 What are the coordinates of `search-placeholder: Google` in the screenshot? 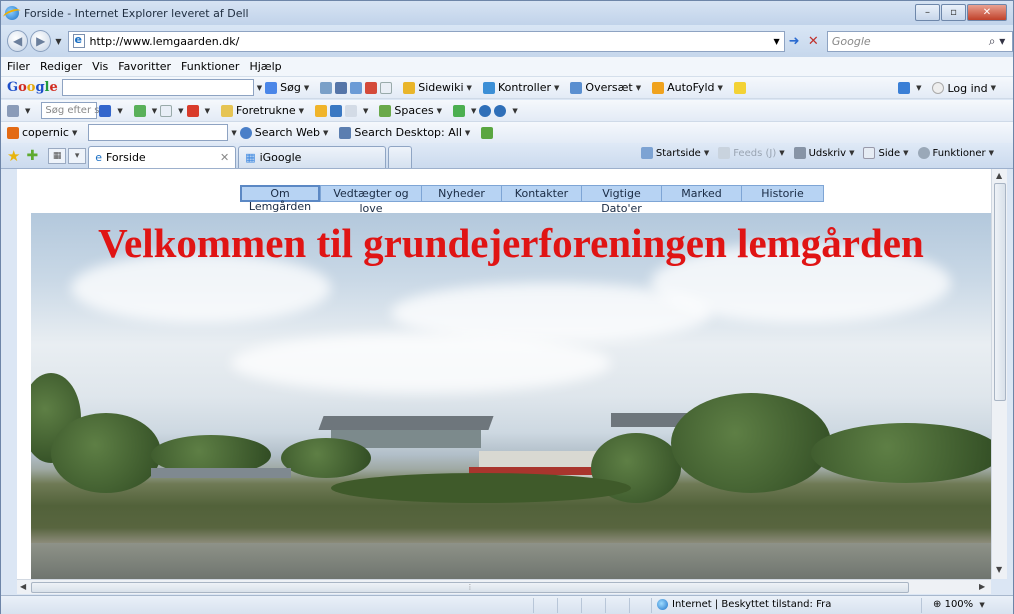 It's located at (851, 41).